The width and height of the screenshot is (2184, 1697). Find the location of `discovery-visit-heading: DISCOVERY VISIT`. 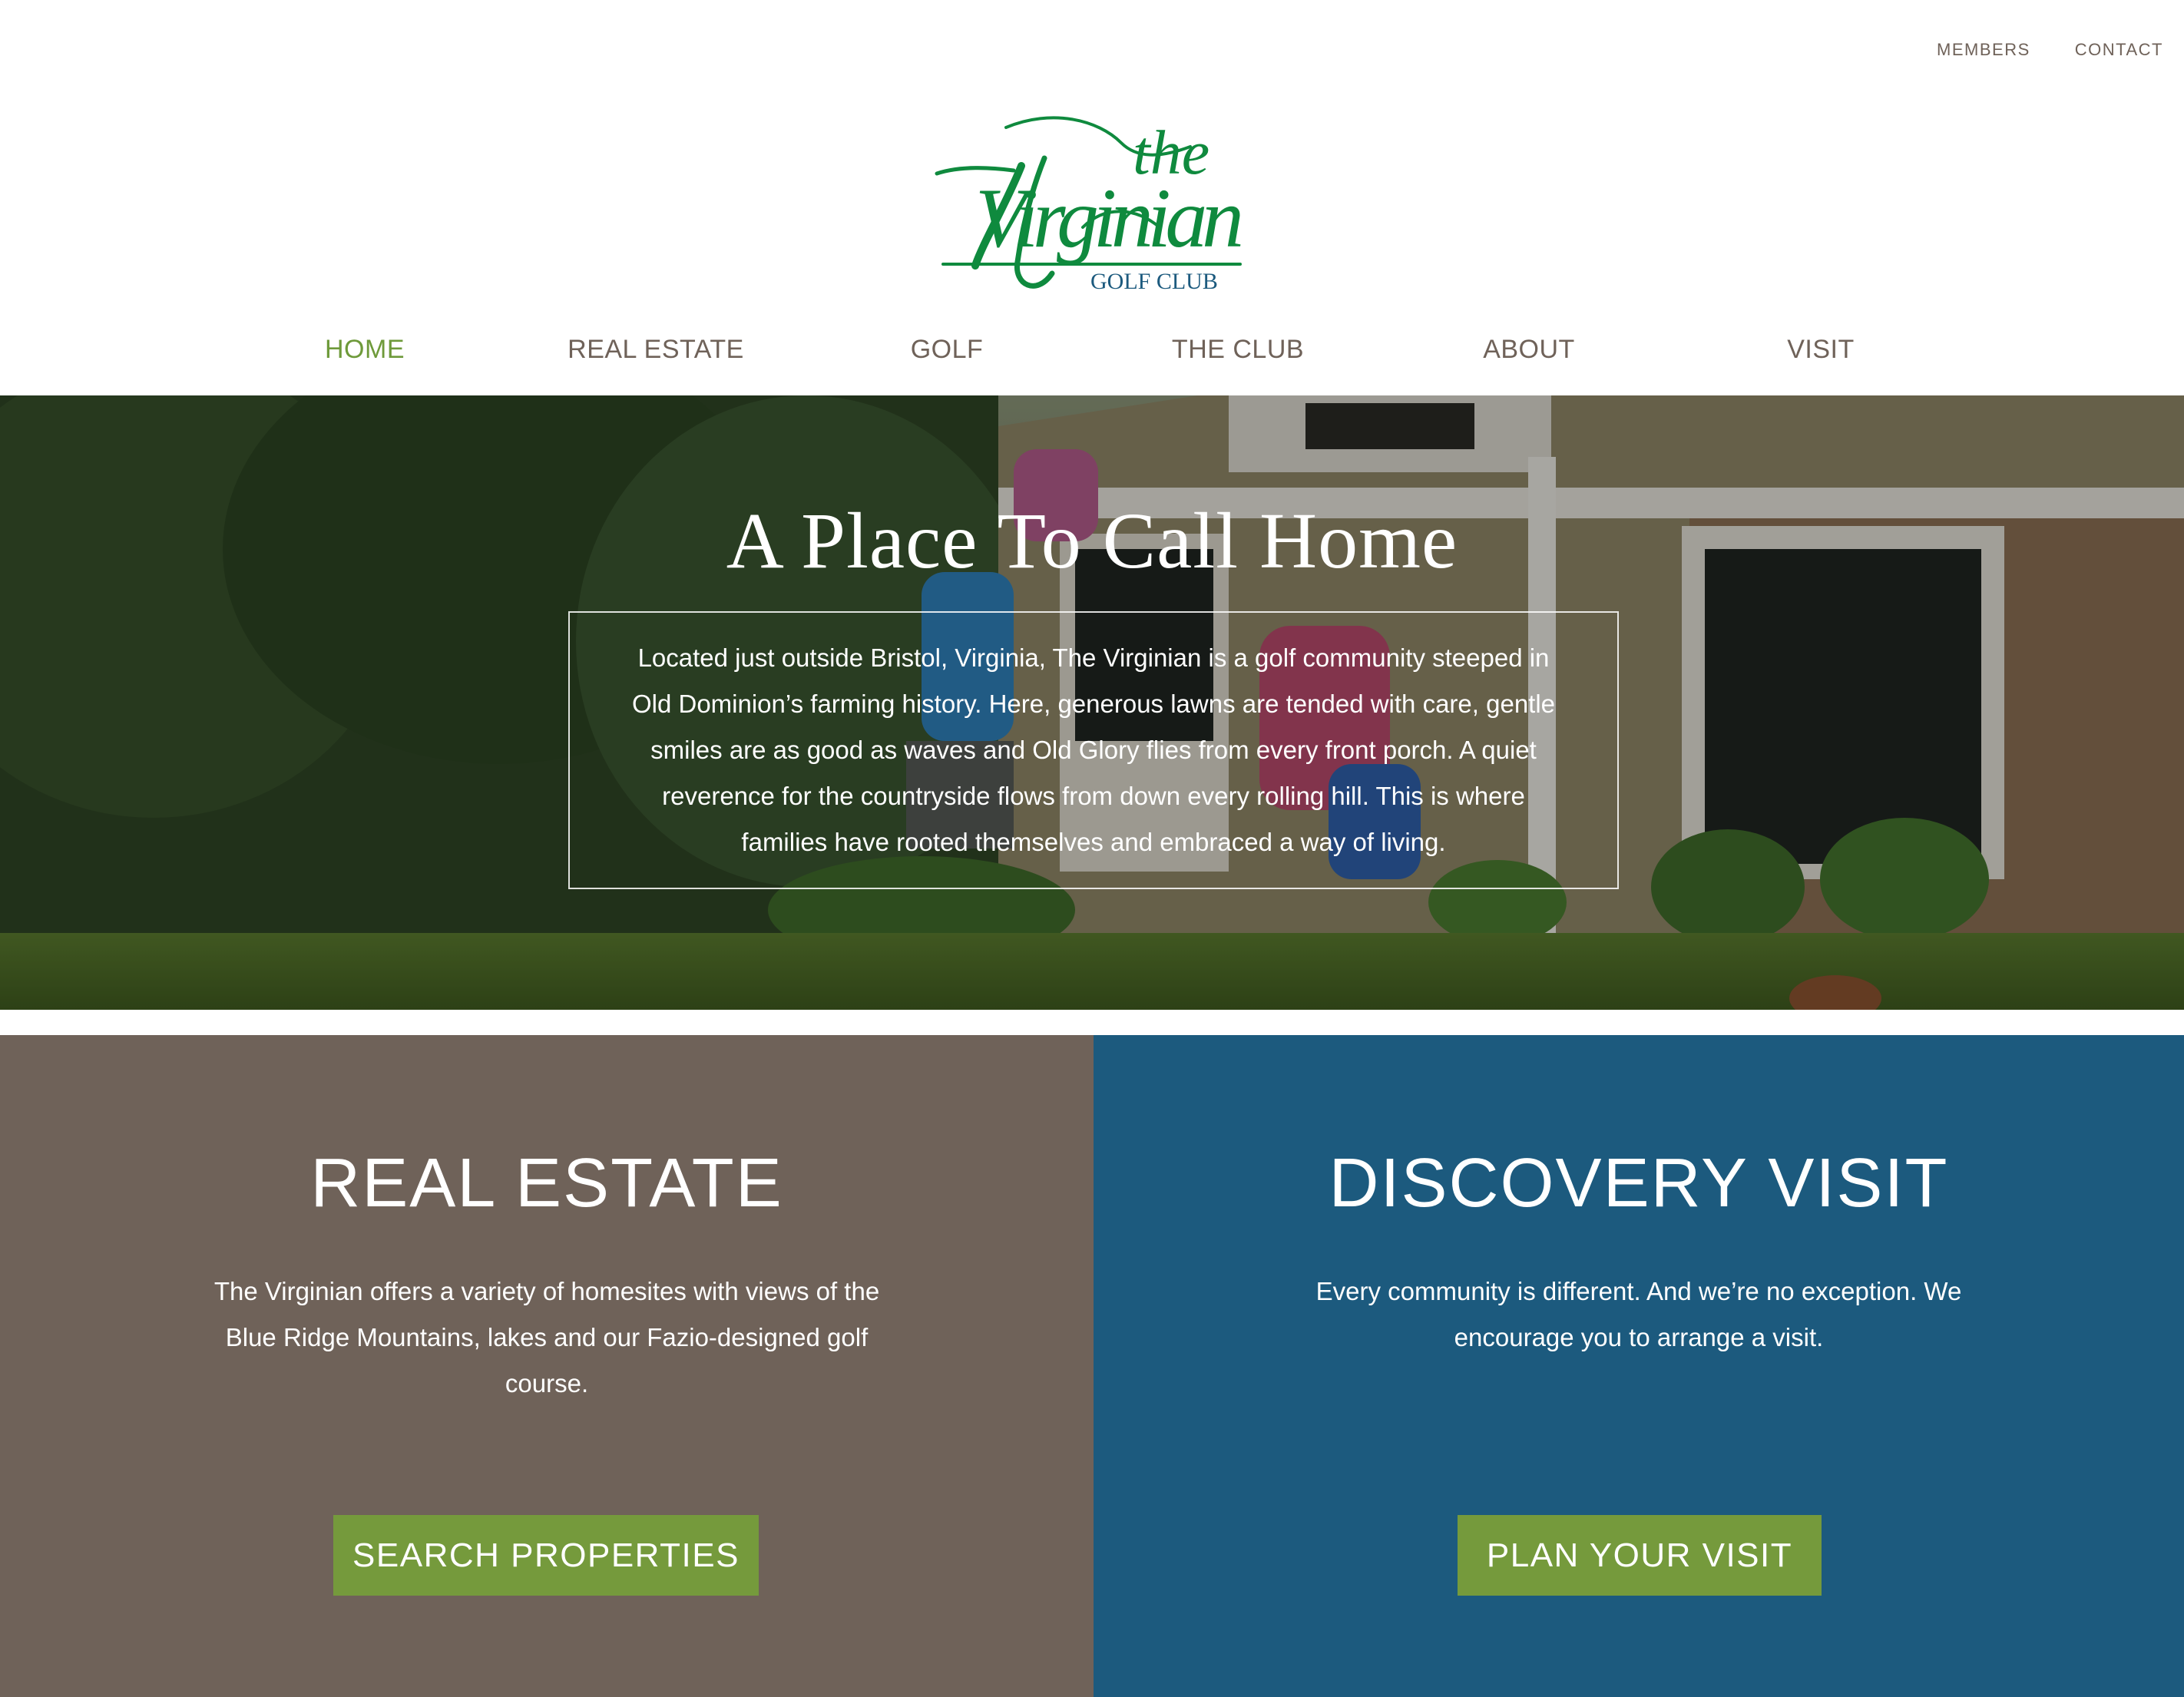

discovery-visit-heading: DISCOVERY VISIT is located at coordinates (1639, 1183).